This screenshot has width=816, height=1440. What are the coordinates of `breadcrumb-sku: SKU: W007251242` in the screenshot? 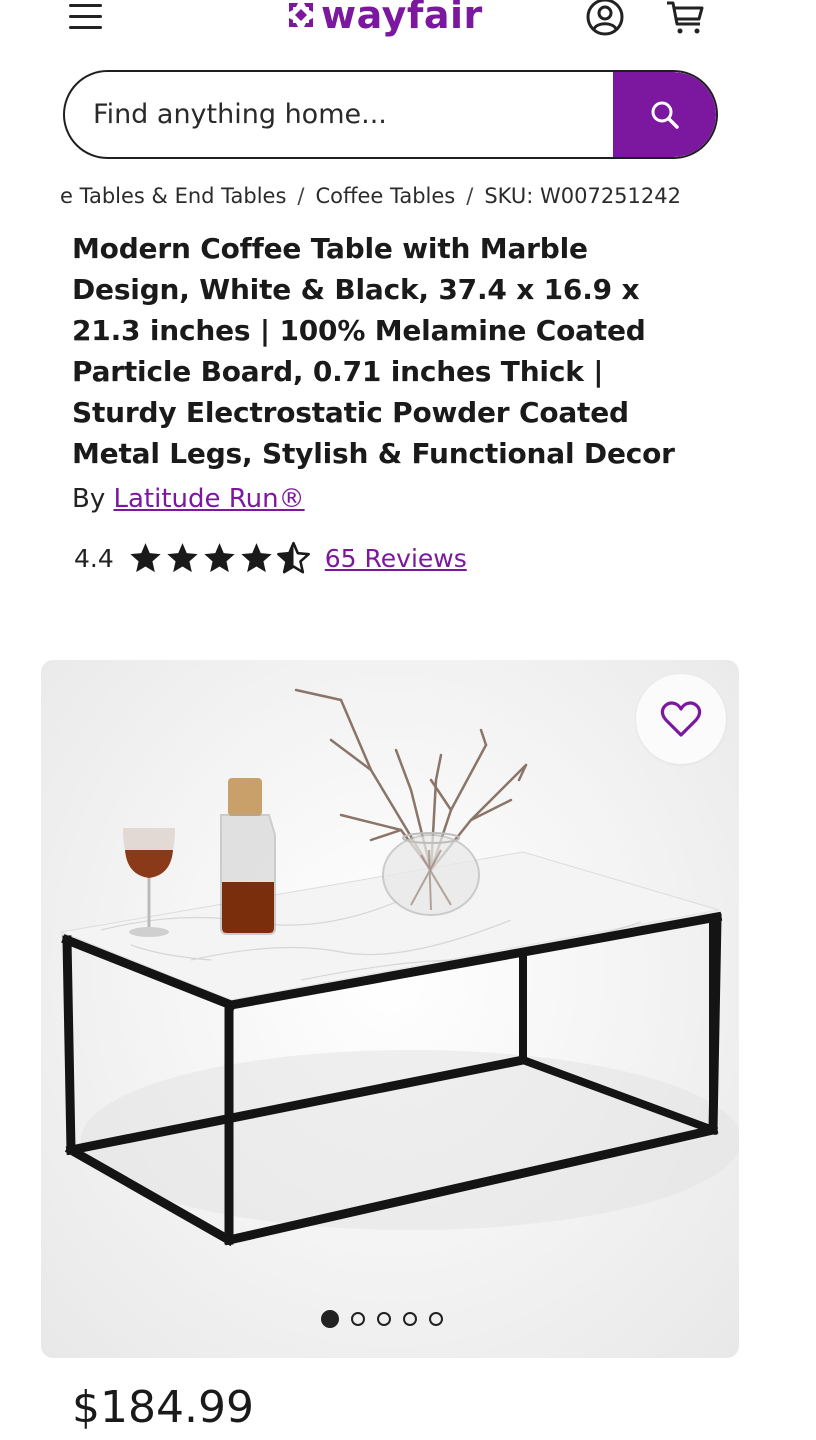 It's located at (582, 196).